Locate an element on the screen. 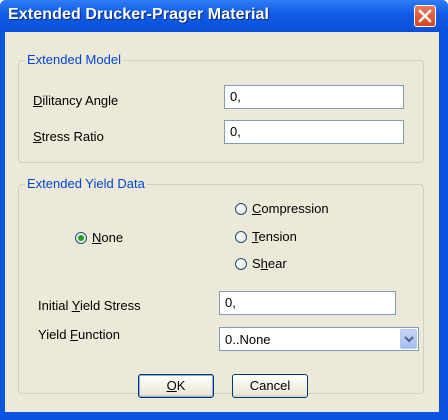 The image size is (448, 420). radio-none-label: None is located at coordinates (108, 237).